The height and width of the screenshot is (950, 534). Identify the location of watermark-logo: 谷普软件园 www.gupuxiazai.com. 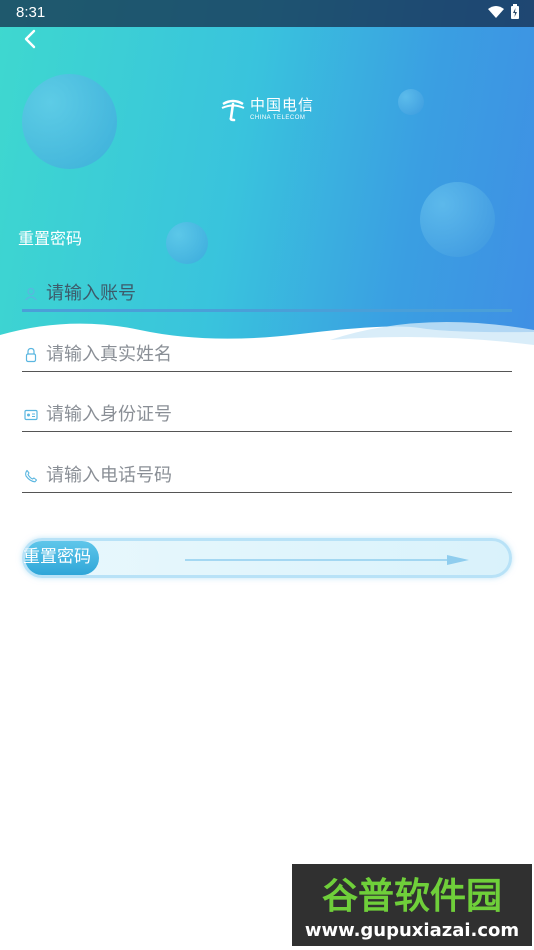
(412, 905).